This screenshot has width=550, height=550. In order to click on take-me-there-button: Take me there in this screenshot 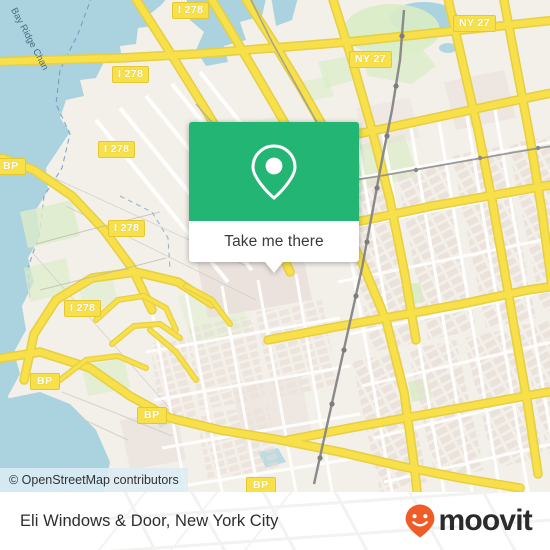, I will do `click(274, 242)`.